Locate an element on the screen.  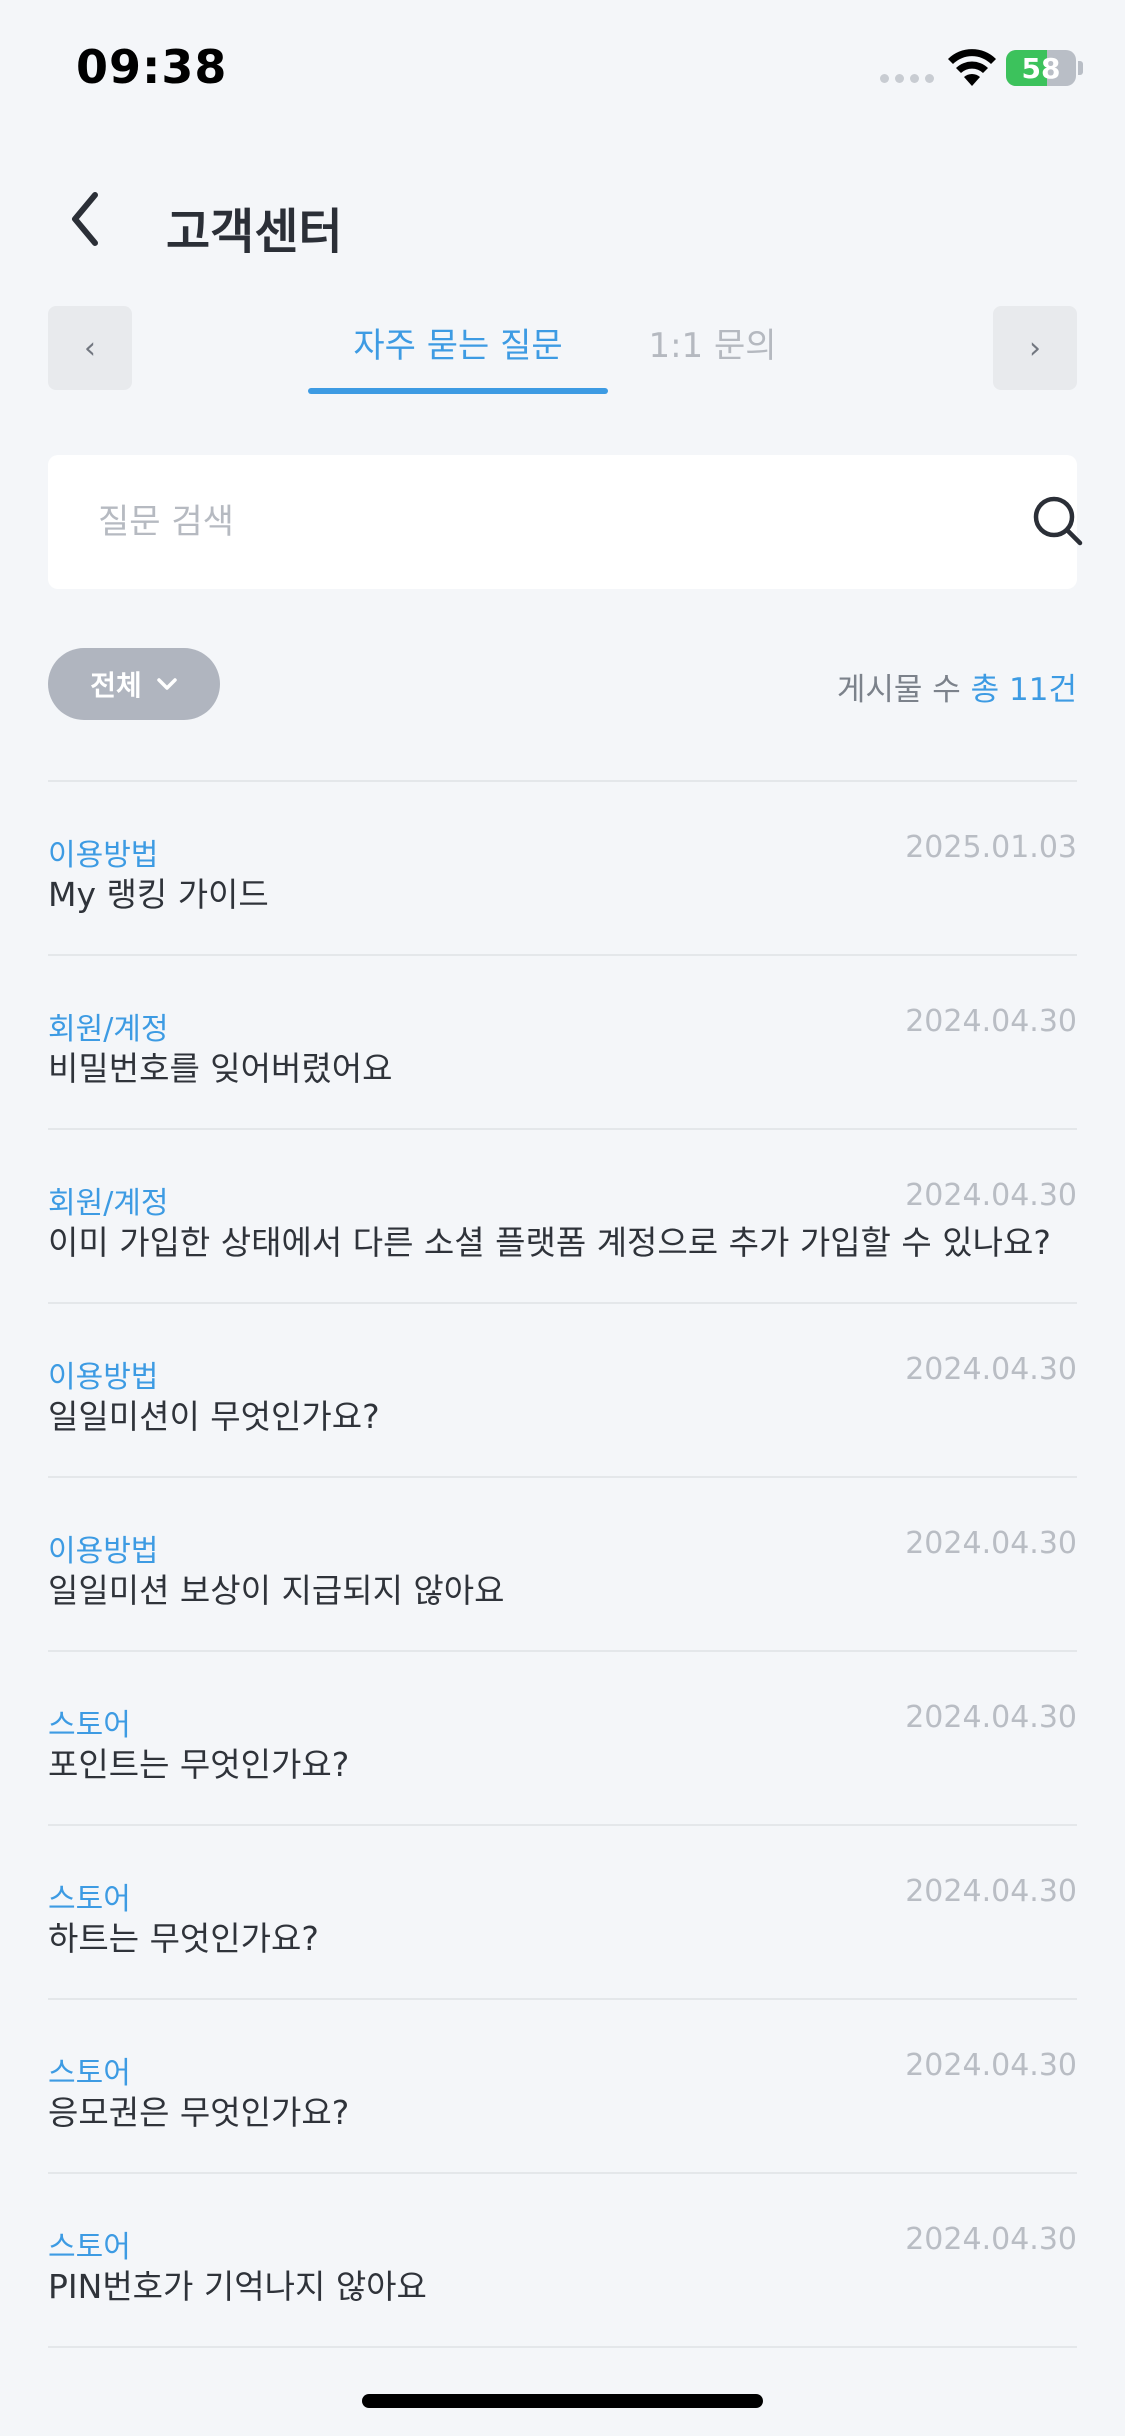
battery-cap is located at coordinates (1080, 68).